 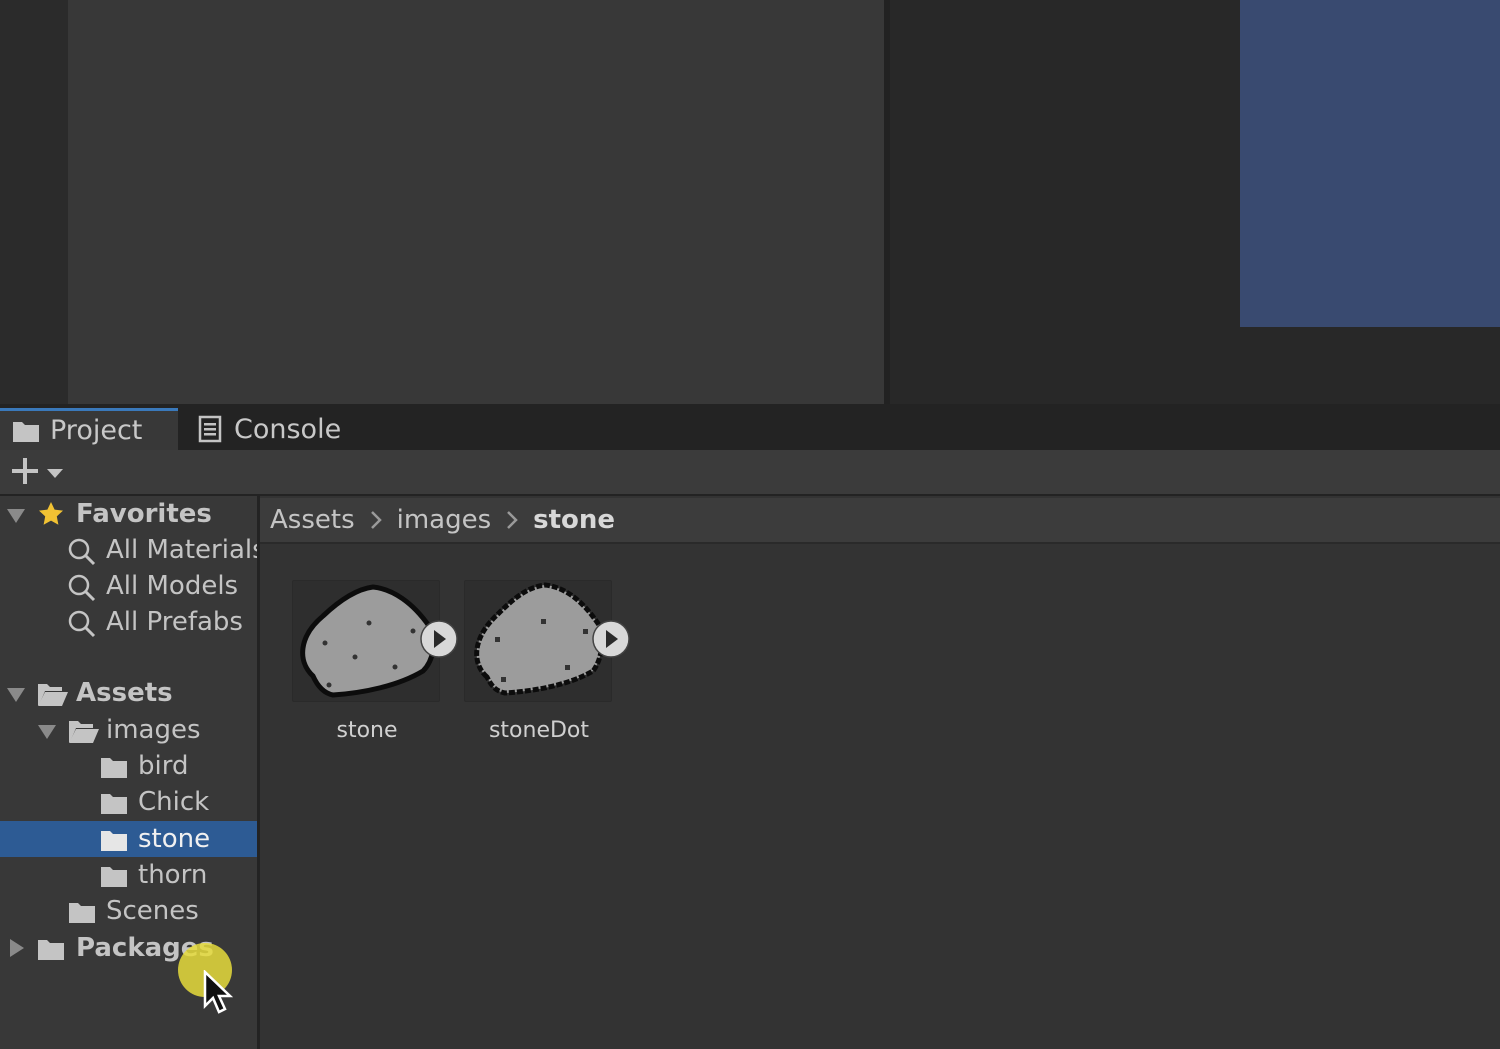 I want to click on asset-tile-stonedot: stoneDot, so click(x=547, y=661).